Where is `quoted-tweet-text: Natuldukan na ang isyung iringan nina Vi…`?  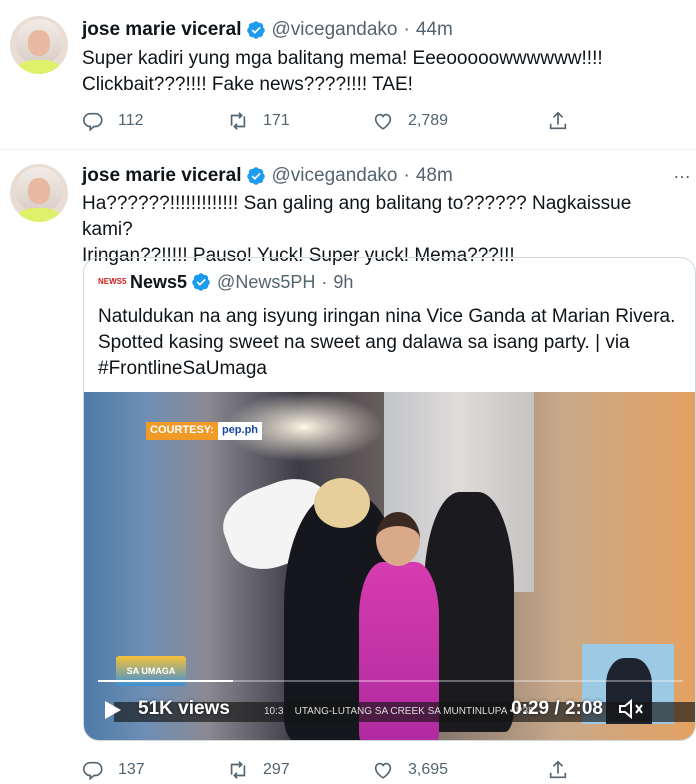
quoted-tweet-text: Natuldukan na ang isyung iringan nina Vi… is located at coordinates (390, 343).